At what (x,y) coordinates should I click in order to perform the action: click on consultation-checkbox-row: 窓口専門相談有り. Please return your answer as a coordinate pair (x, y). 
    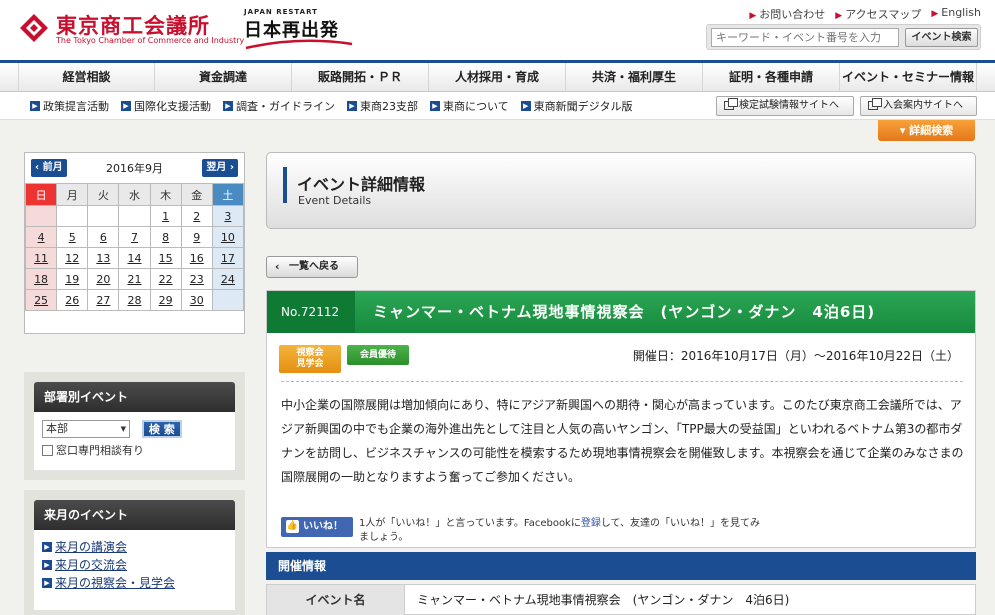
    Looking at the image, I should click on (134, 450).